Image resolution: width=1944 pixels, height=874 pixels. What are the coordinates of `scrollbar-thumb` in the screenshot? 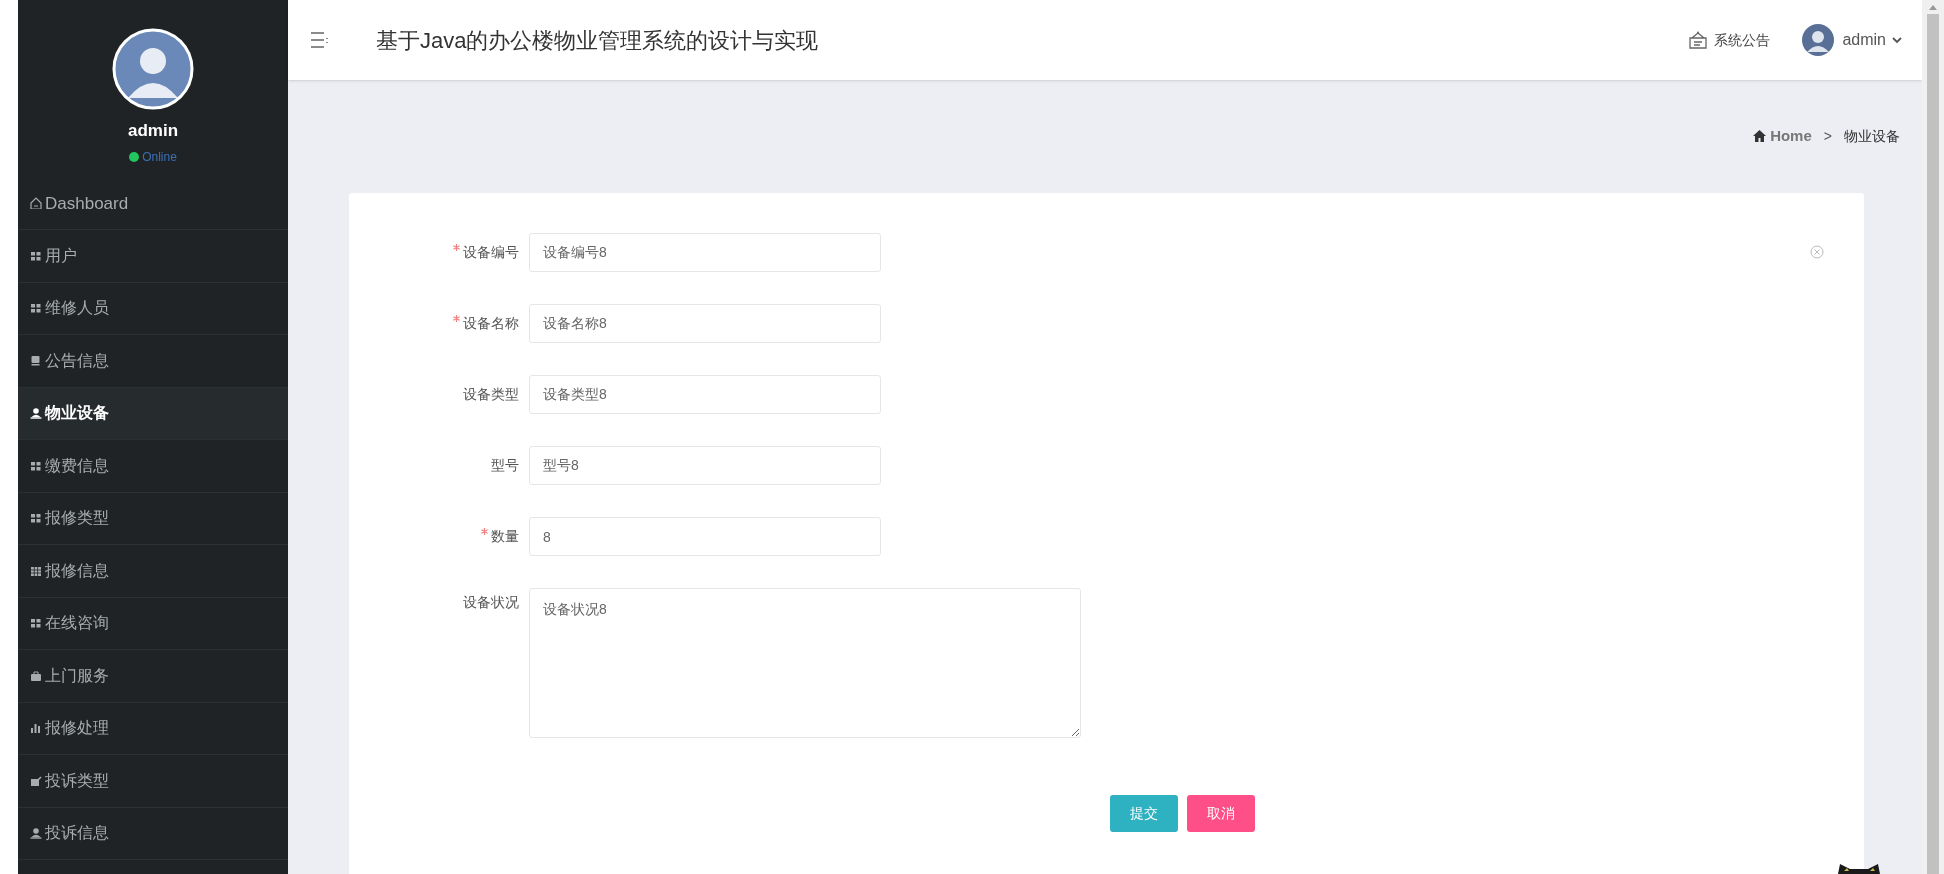 It's located at (1933, 444).